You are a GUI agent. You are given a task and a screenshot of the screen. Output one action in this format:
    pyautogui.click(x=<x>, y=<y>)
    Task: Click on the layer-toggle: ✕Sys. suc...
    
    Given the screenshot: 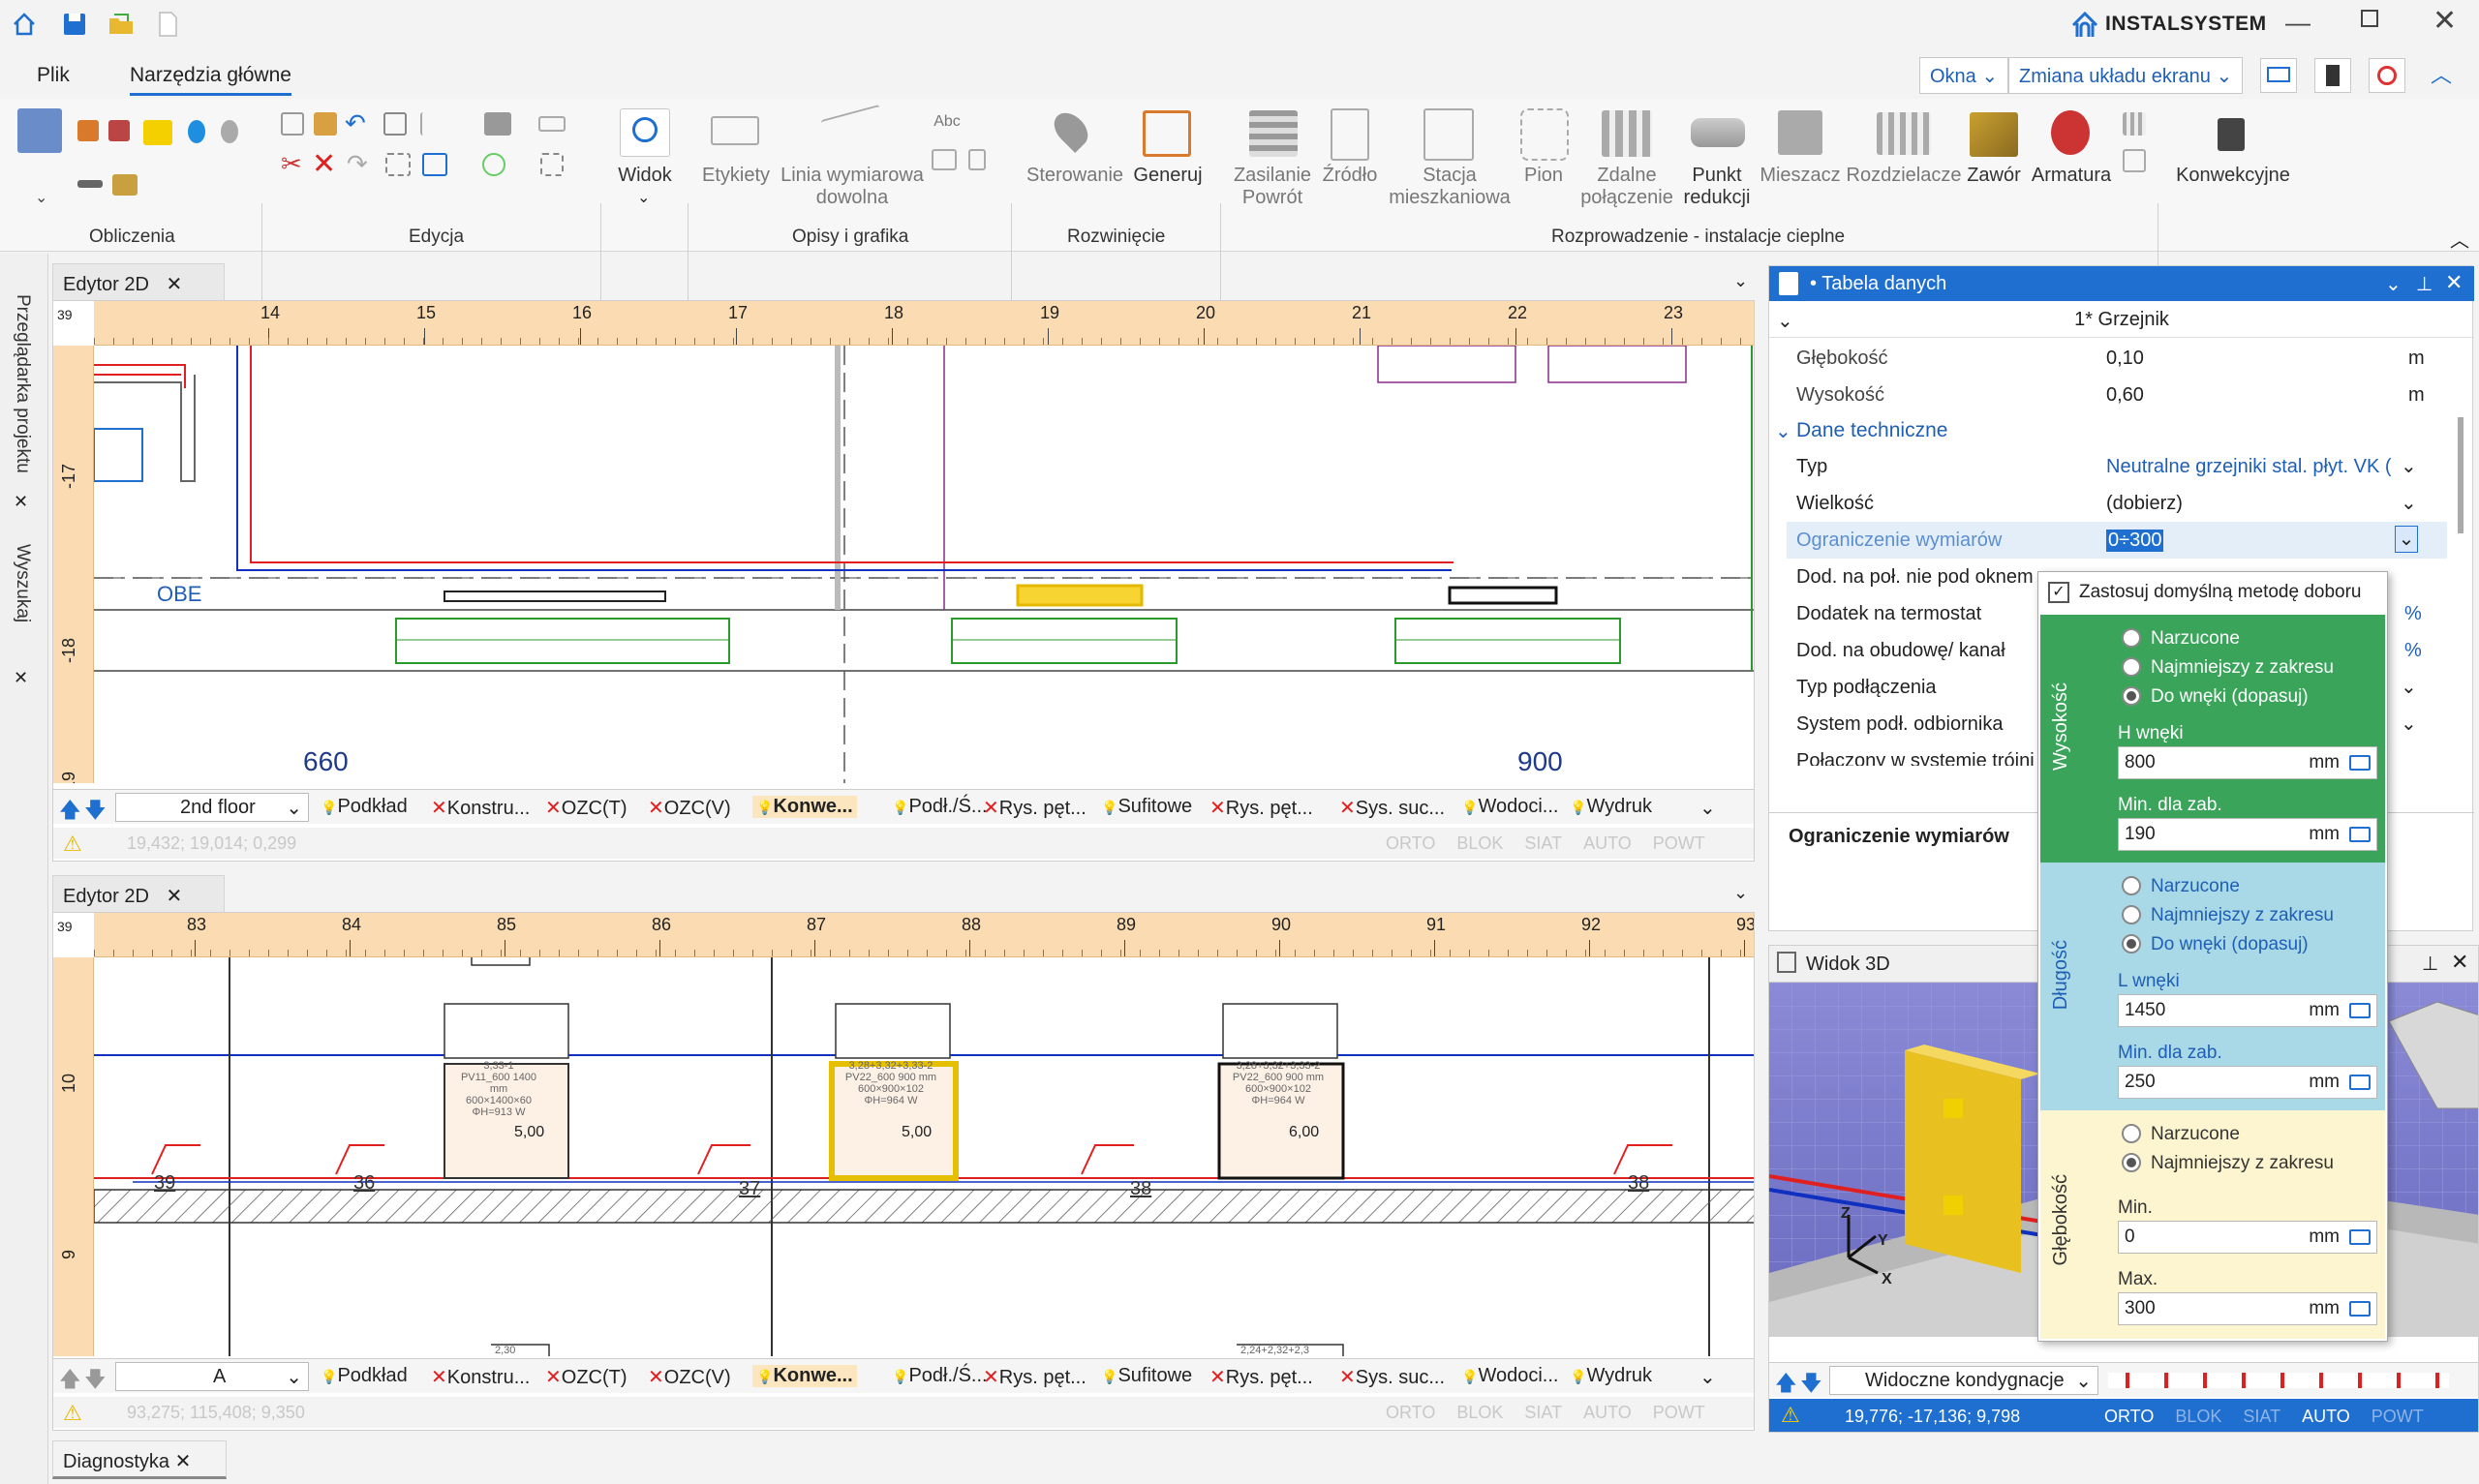 What is the action you would take?
    pyautogui.click(x=1392, y=1377)
    